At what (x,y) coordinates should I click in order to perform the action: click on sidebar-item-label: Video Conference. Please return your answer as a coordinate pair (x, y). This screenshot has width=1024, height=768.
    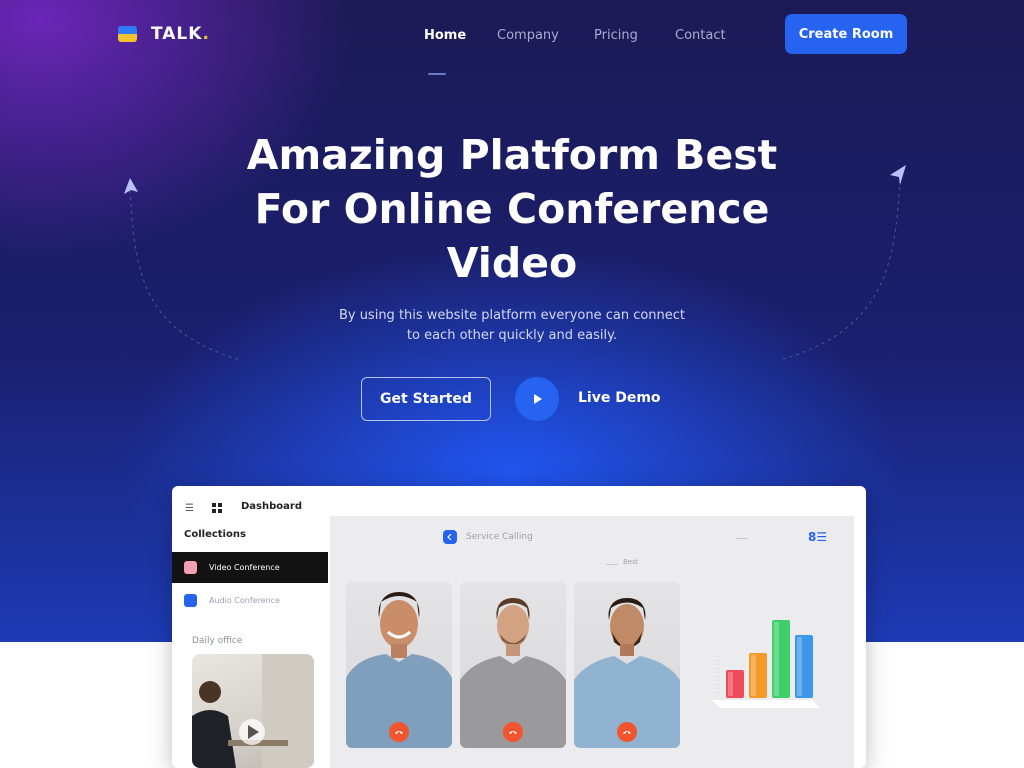
    Looking at the image, I should click on (244, 567).